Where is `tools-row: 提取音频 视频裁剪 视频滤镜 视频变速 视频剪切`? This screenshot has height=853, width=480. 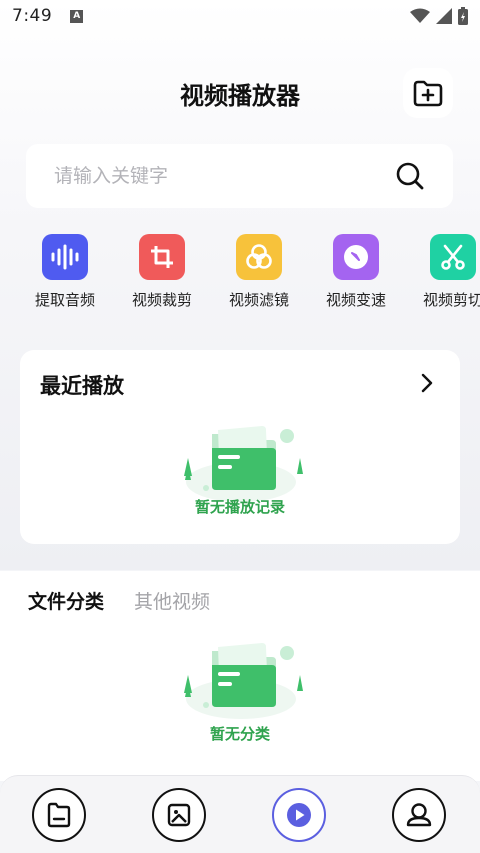 tools-row: 提取音频 视频裁剪 视频滤镜 视频变速 视频剪切 is located at coordinates (240, 274).